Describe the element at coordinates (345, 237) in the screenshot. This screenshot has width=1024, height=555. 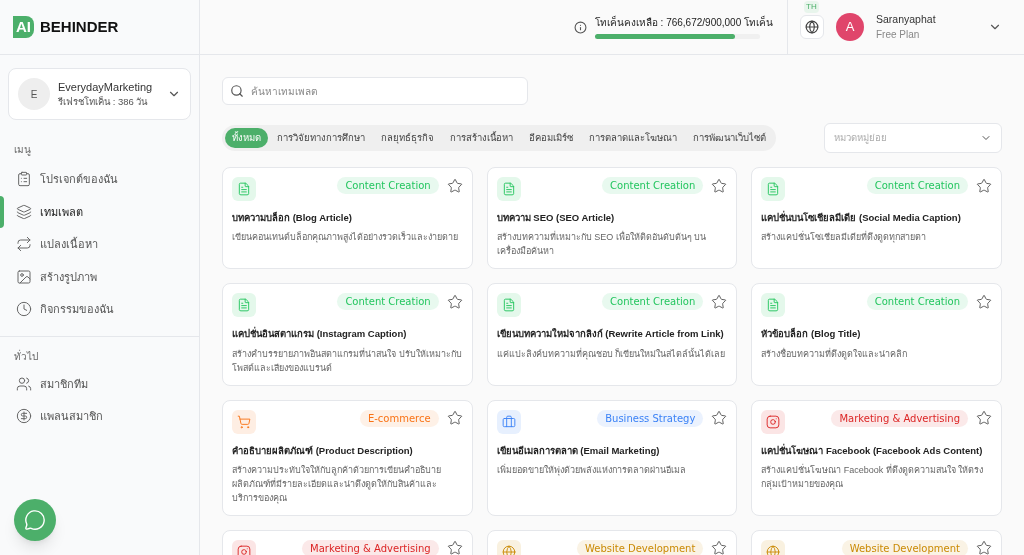
I see `card-description: เขียนคอนเทนต์บล็อกคุณภาพสูงได้อย่างรวดเร็วและง่ายดาย` at that location.